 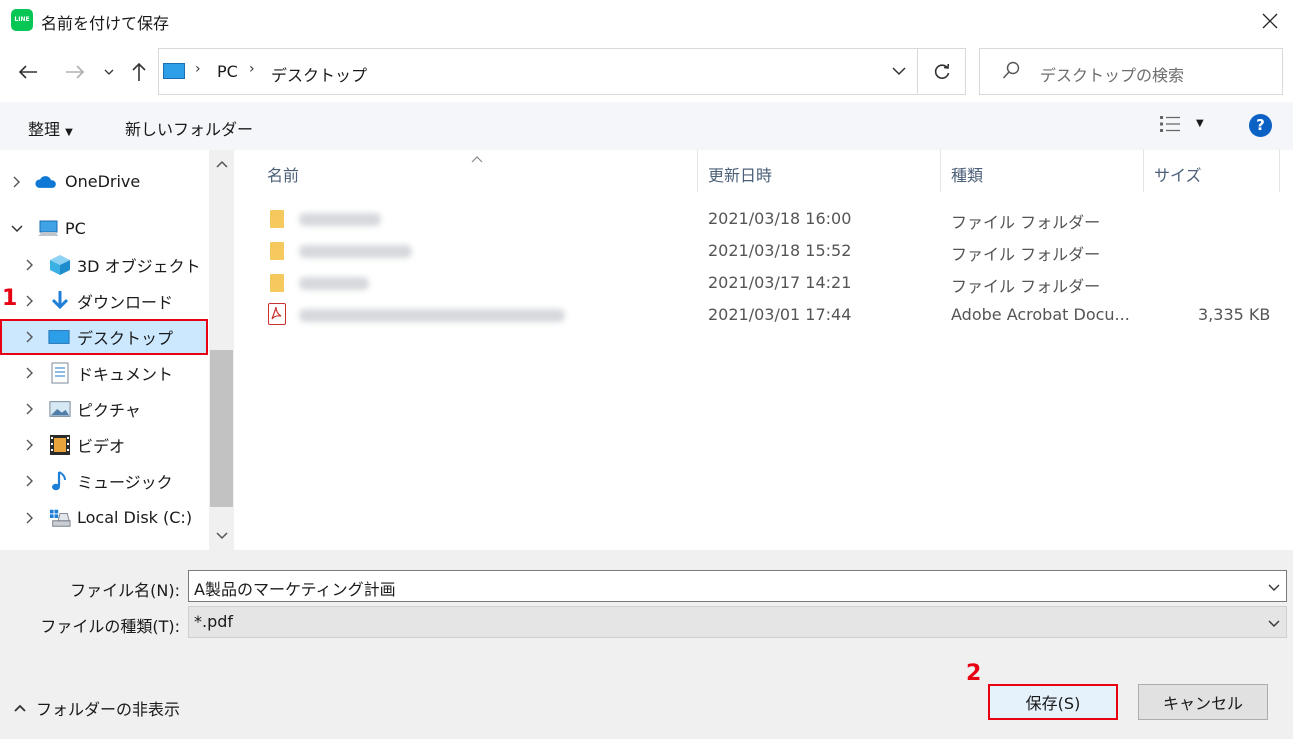 I want to click on column-header-name: 名前, so click(x=477, y=171).